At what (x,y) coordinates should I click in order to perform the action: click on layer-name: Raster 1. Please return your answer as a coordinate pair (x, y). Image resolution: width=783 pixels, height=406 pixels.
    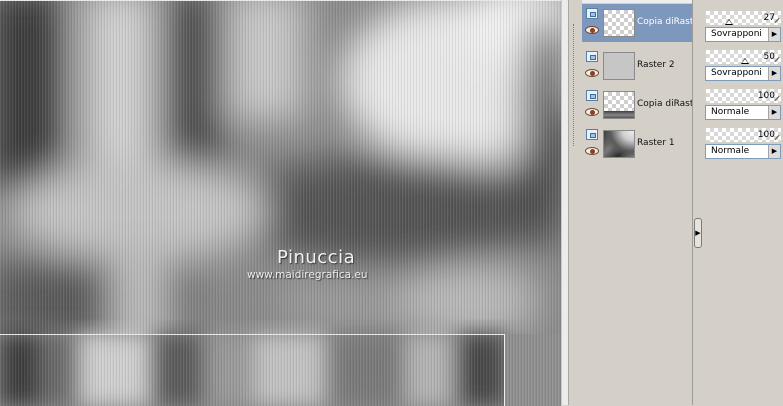
    Looking at the image, I should click on (664, 143).